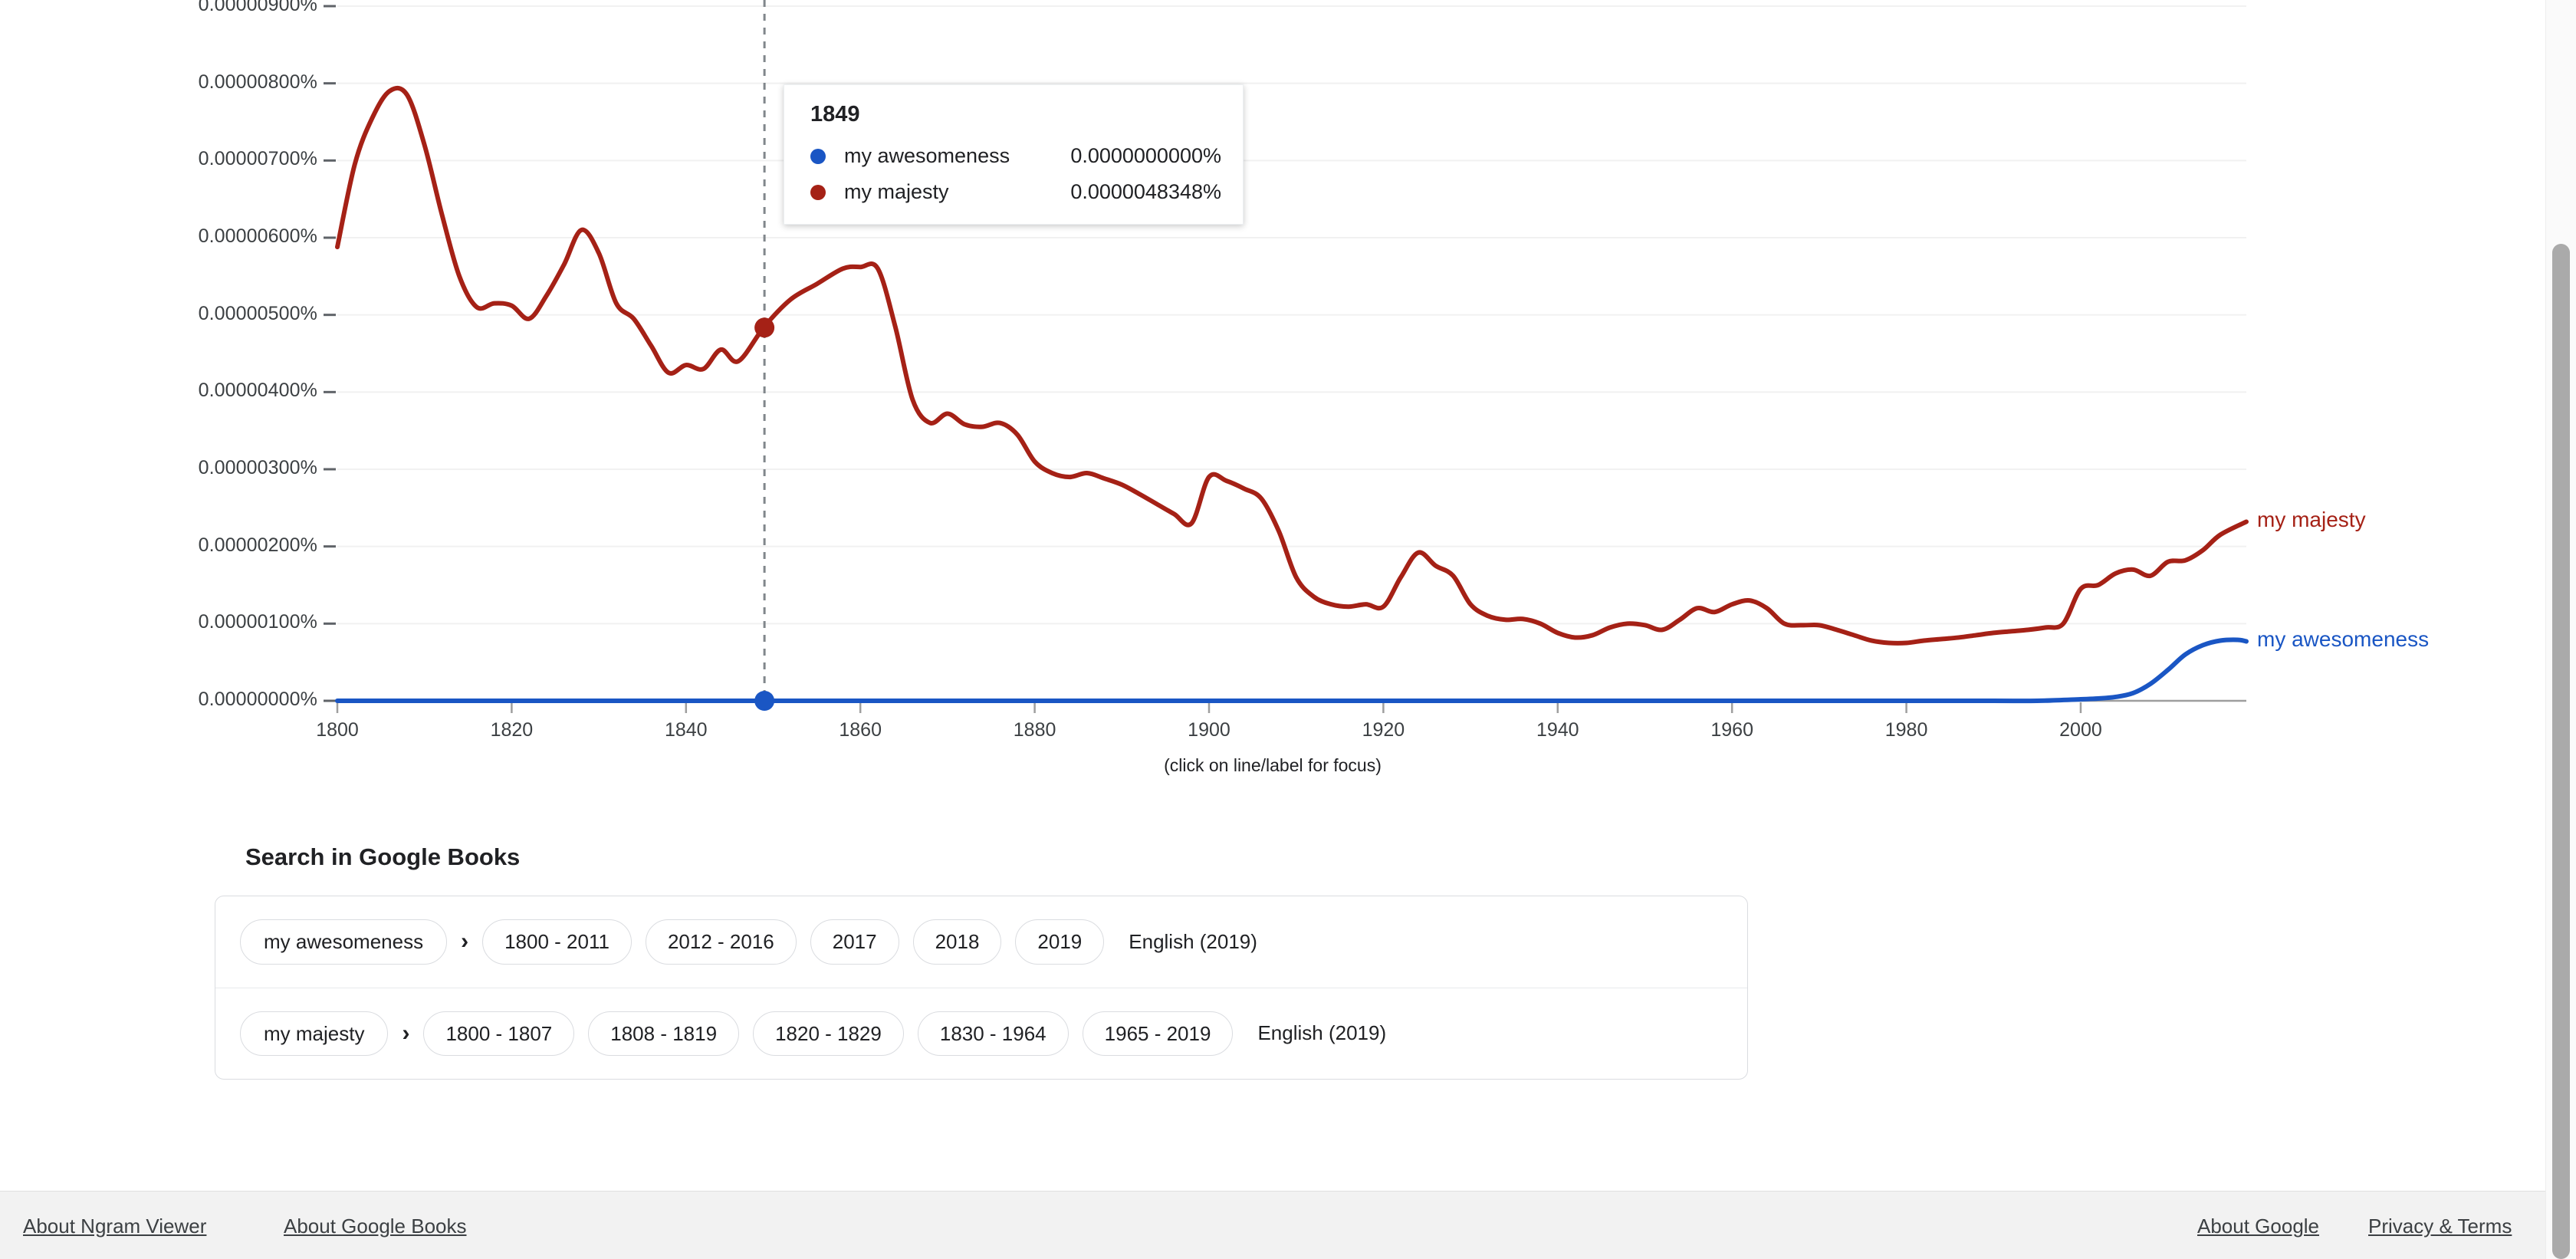  Describe the element at coordinates (860, 730) in the screenshot. I see `x-axis-tick-label: 1860` at that location.